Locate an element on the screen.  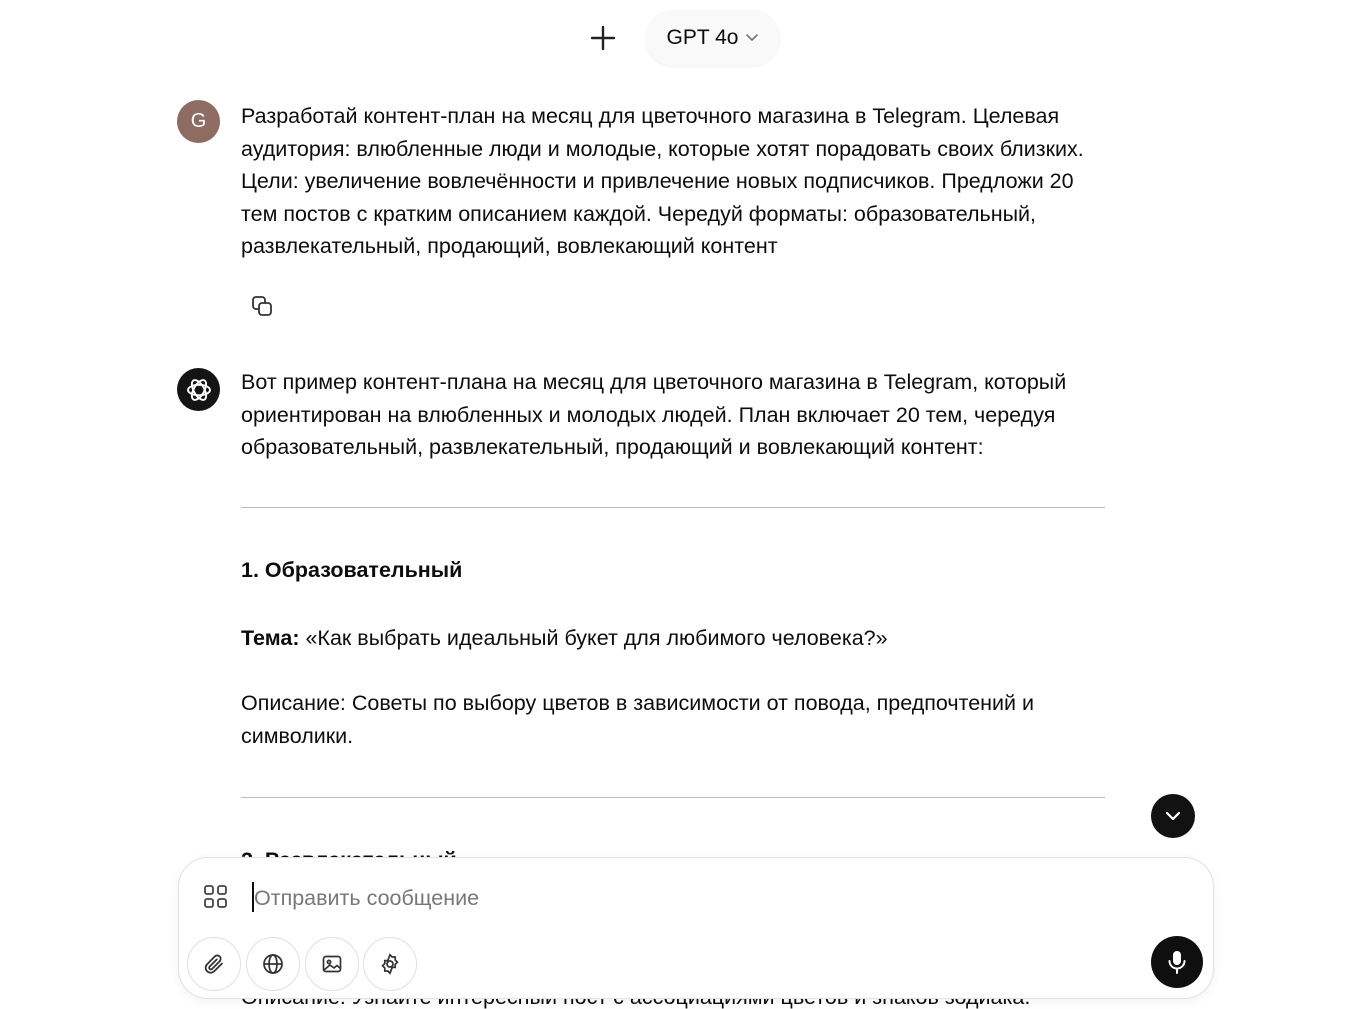
image-button is located at coordinates (332, 964).